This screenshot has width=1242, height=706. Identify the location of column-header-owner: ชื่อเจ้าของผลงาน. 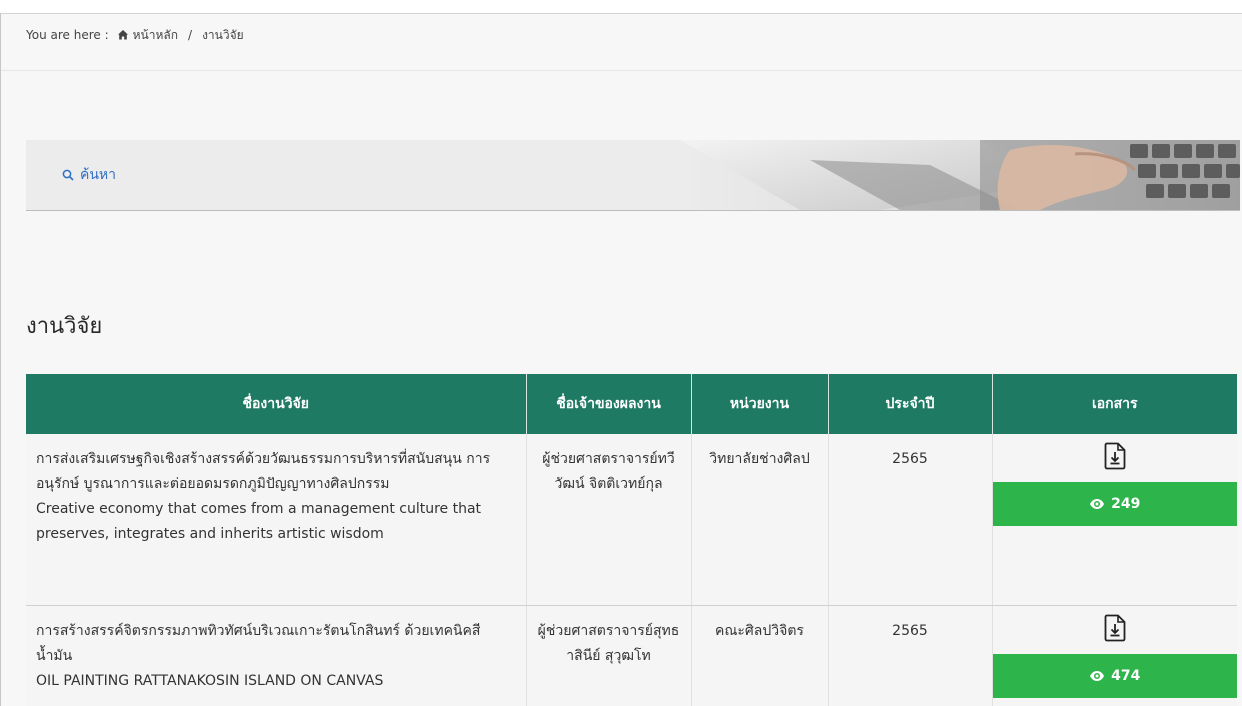
(608, 404).